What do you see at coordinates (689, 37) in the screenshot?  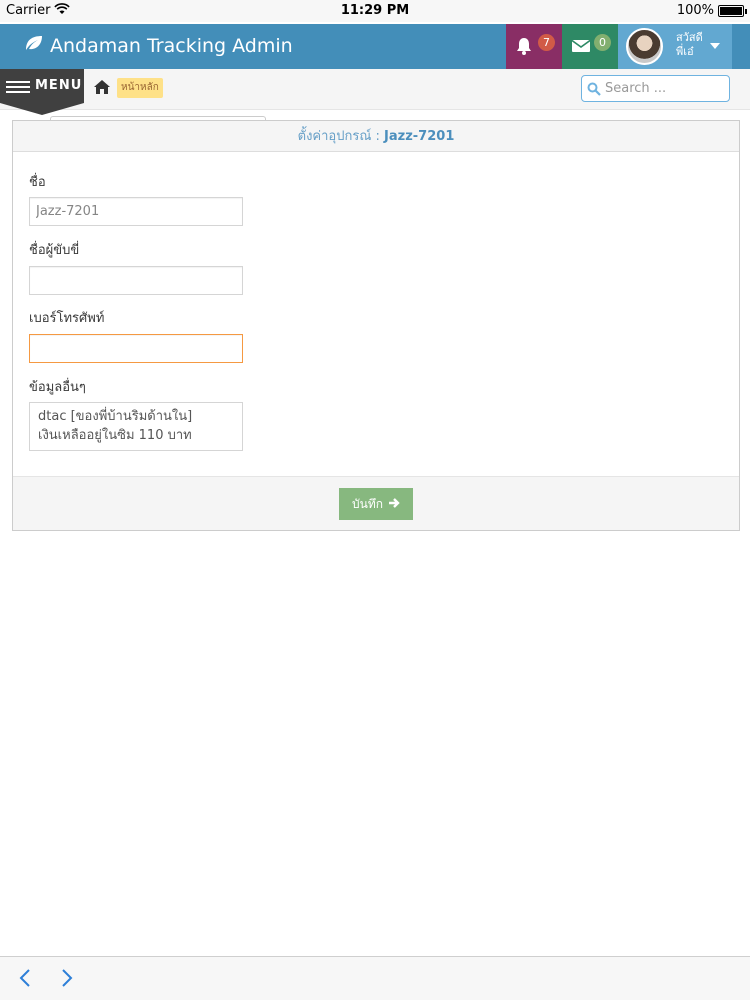 I see `user-greeting: สวัสดี` at bounding box center [689, 37].